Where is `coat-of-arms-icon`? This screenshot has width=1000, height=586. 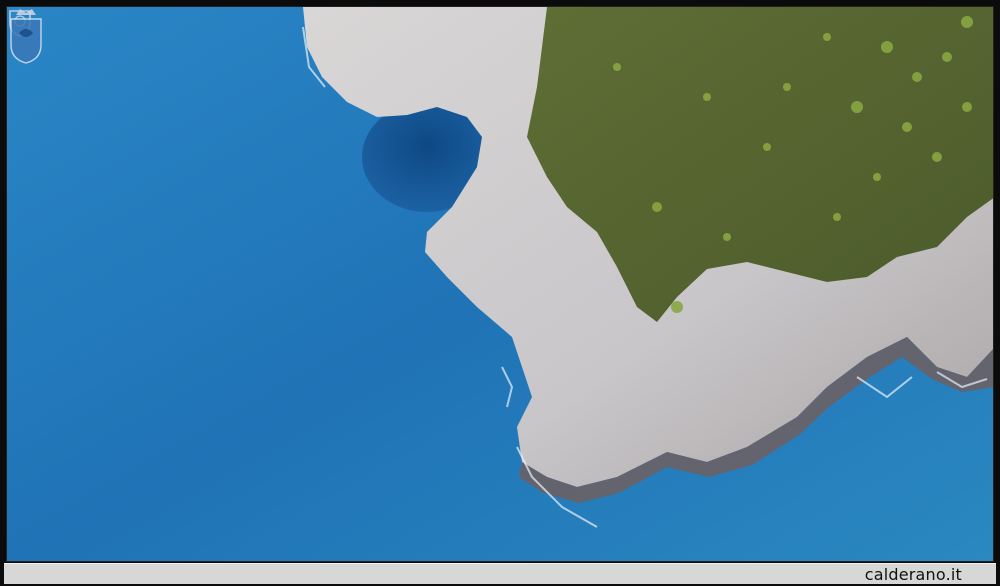 coat-of-arms-icon is located at coordinates (26, 36).